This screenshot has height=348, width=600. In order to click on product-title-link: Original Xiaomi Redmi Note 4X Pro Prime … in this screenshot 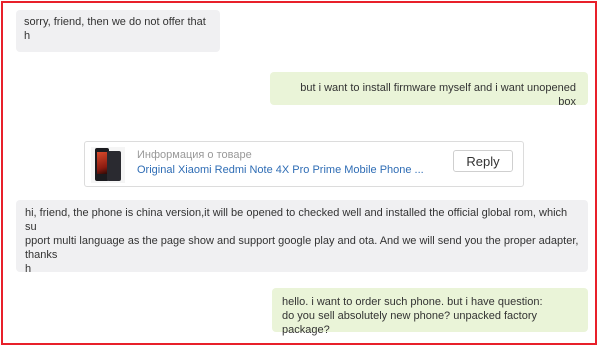, I will do `click(280, 170)`.